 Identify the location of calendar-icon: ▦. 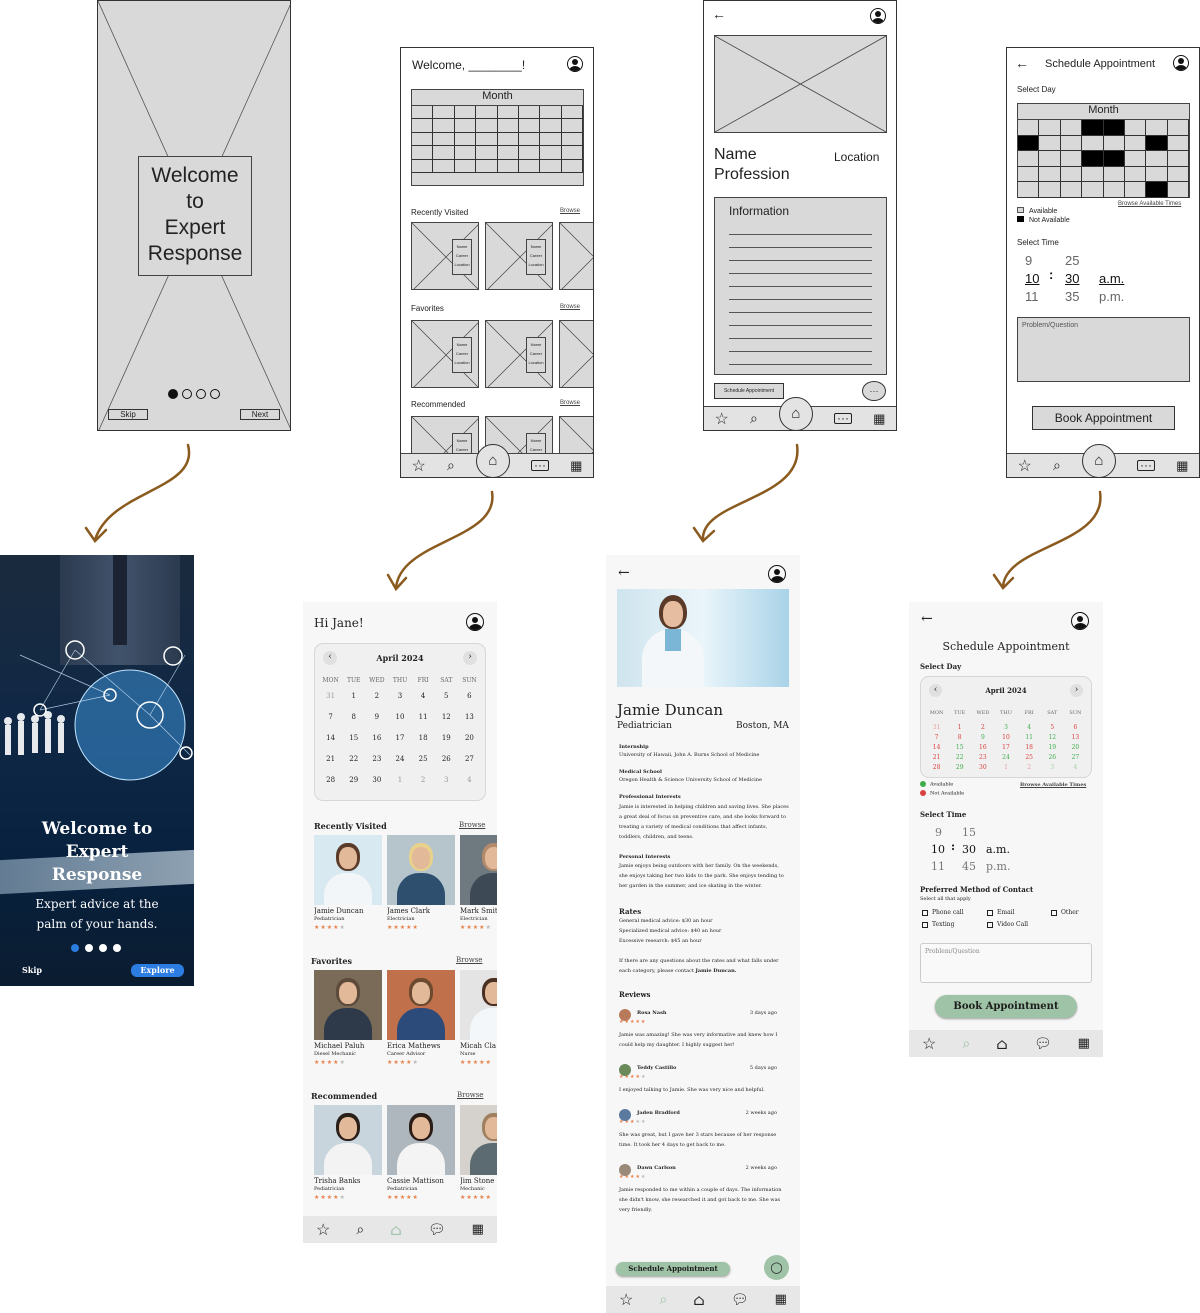
(478, 1229).